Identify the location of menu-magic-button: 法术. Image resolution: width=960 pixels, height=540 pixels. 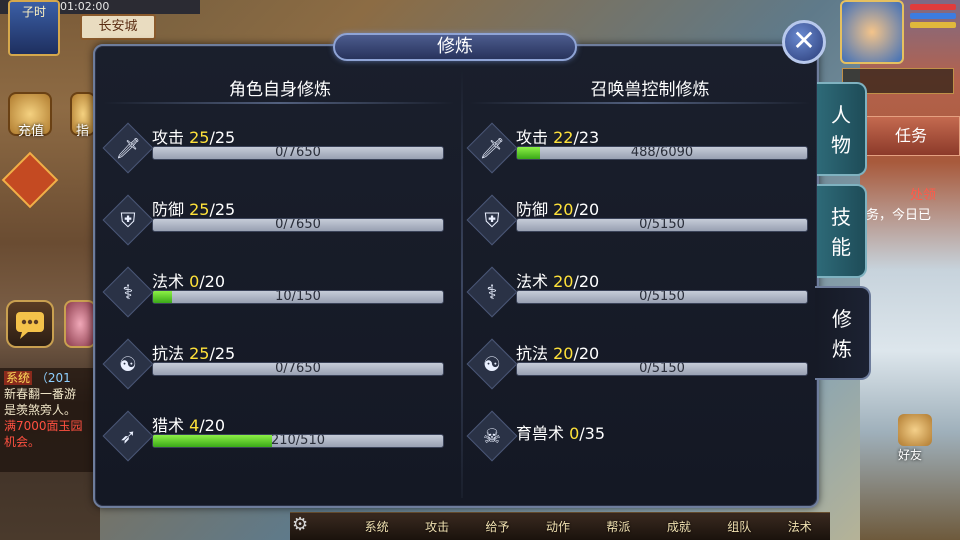
(800, 526).